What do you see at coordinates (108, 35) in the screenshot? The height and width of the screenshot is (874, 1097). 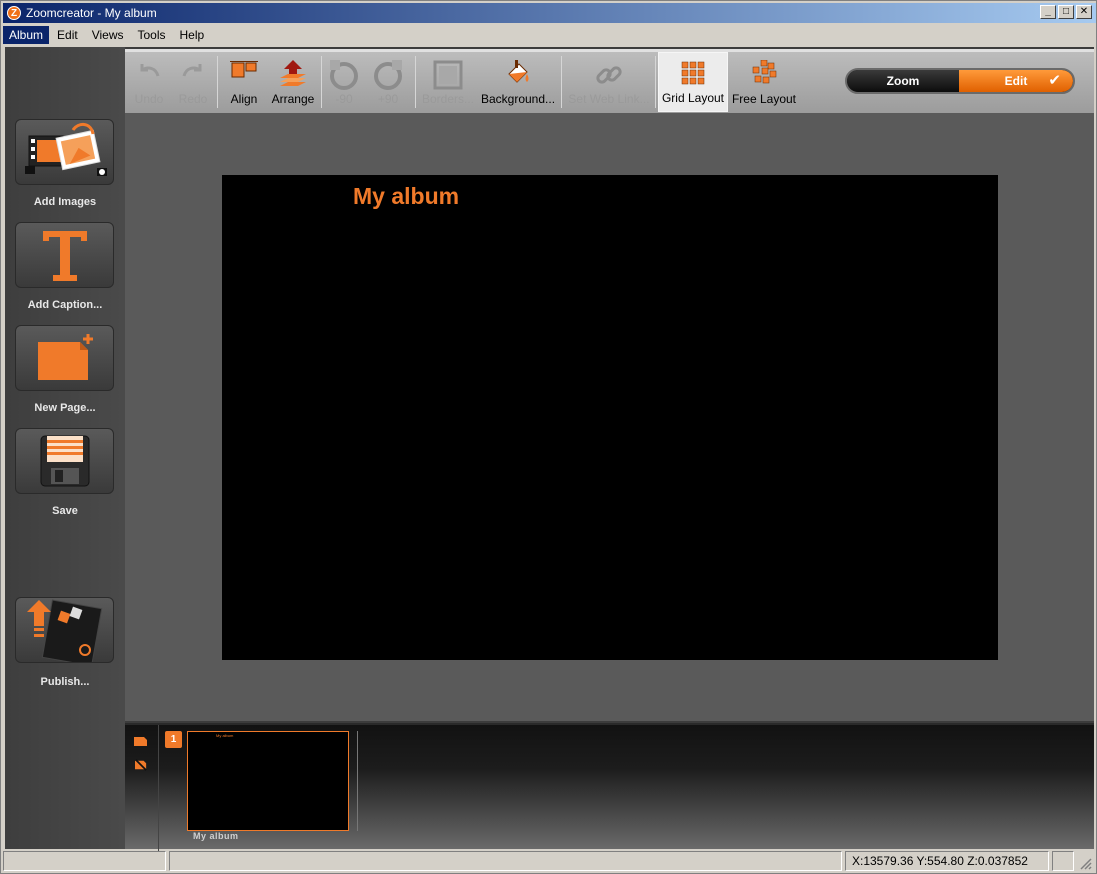 I see `menu-views: Views` at bounding box center [108, 35].